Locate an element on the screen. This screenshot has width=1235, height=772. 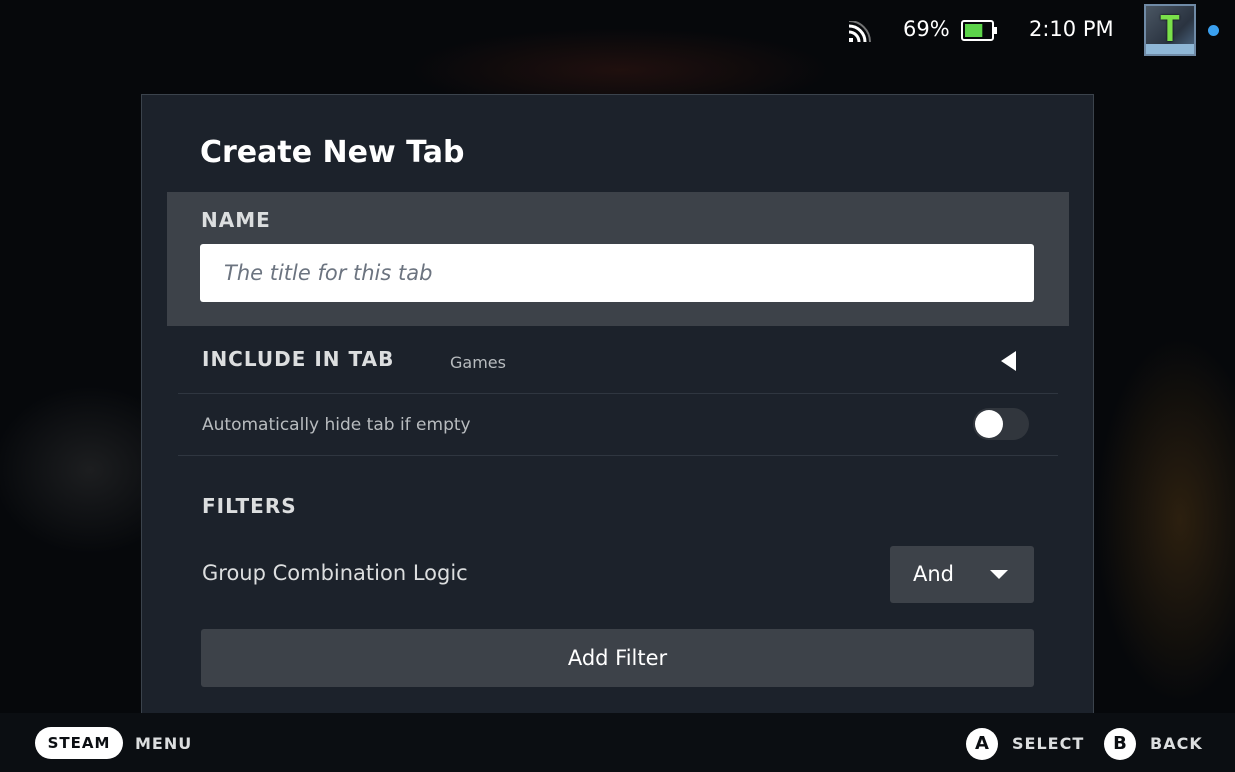
toggle-knob is located at coordinates (989, 424).